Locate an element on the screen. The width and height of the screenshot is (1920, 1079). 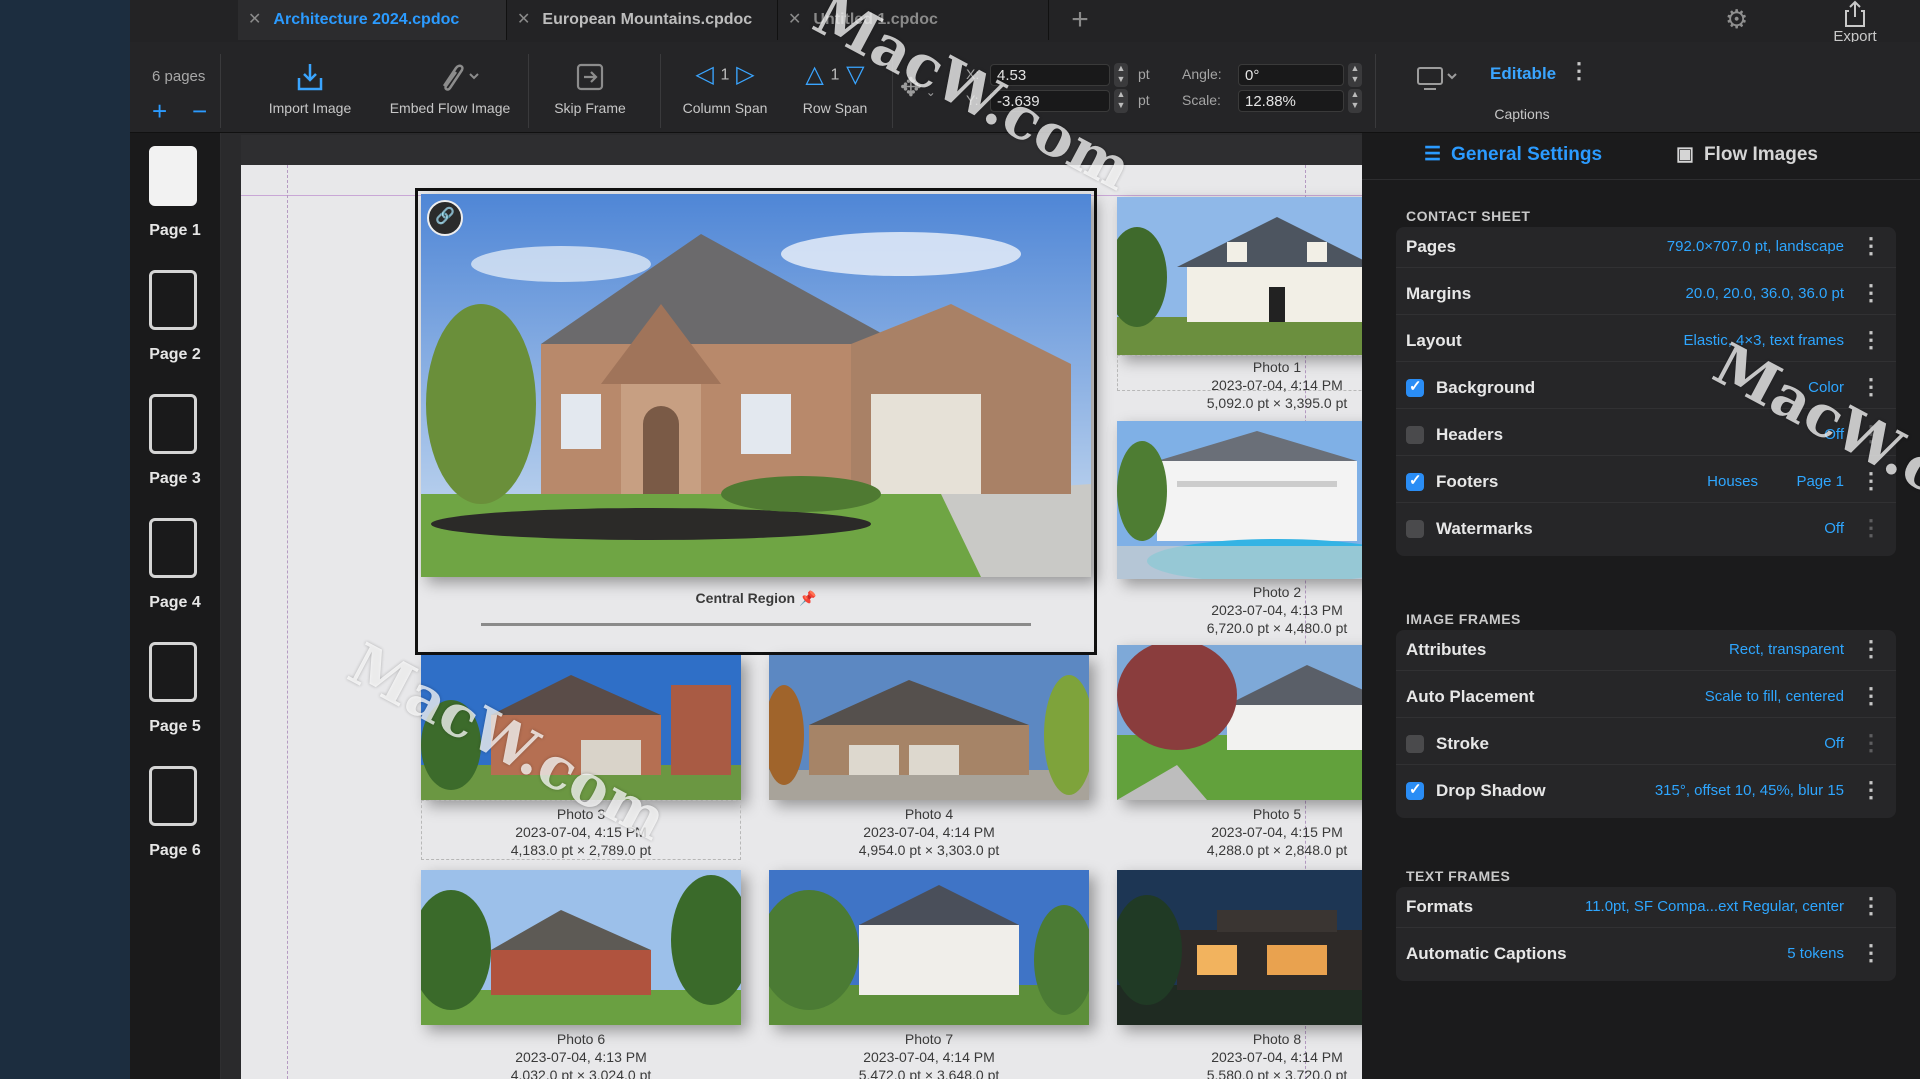
drop-shadow-more-icon: ⋮ is located at coordinates (1871, 790).